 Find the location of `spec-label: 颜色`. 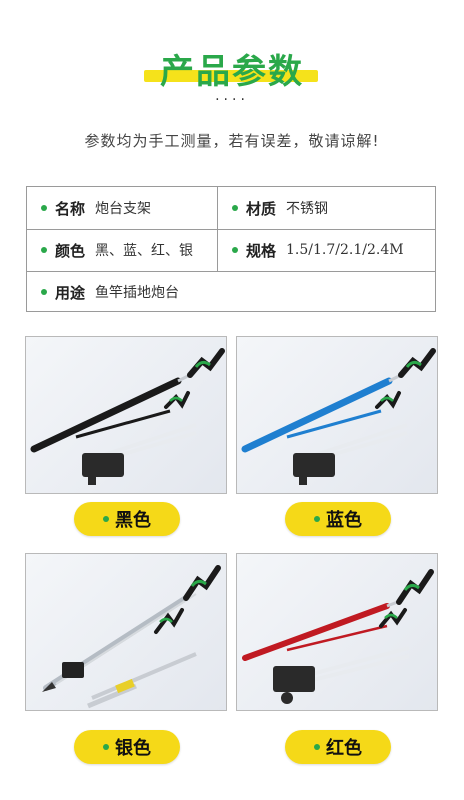

spec-label: 颜色 is located at coordinates (70, 250).